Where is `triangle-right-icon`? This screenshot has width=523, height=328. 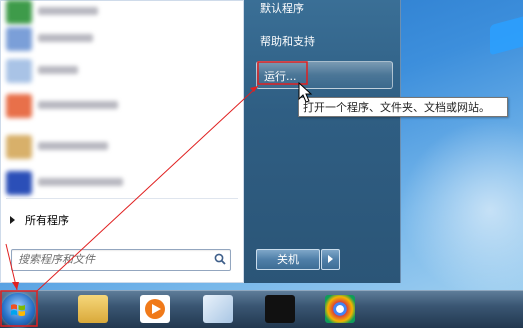
triangle-right-icon is located at coordinates (12, 220).